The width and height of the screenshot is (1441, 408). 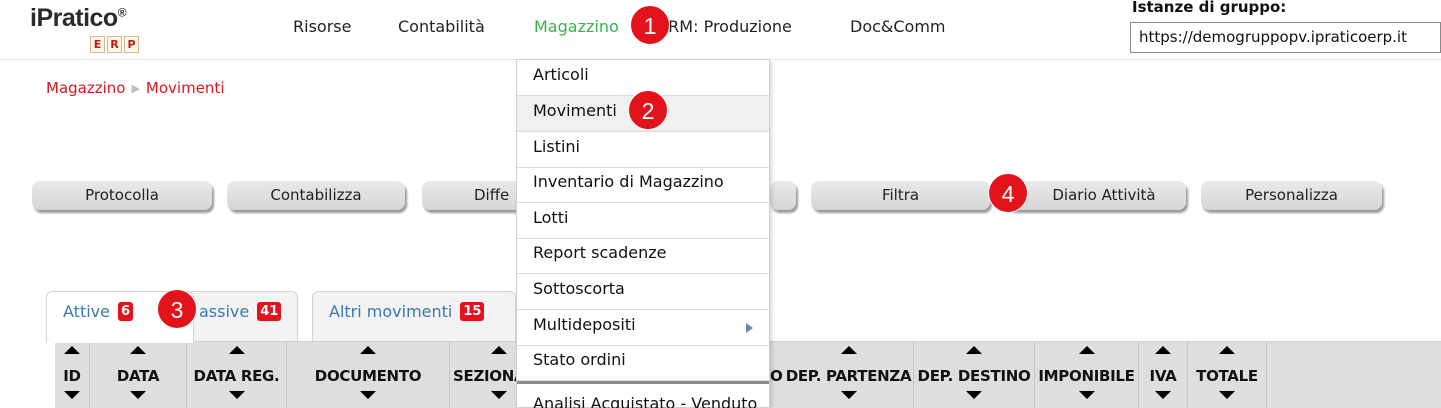 I want to click on submenu-arrow-icon, so click(x=749, y=328).